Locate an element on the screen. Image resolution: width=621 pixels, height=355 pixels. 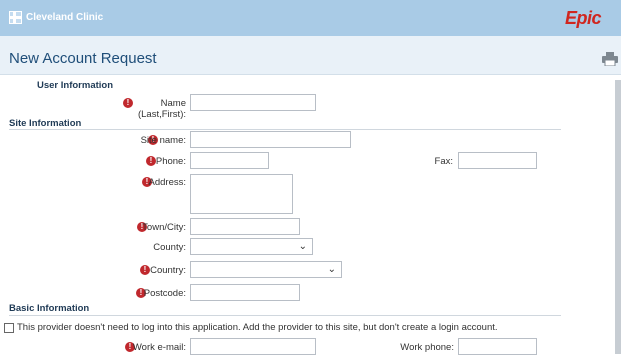
epic-logo: Epic is located at coordinates (583, 18).